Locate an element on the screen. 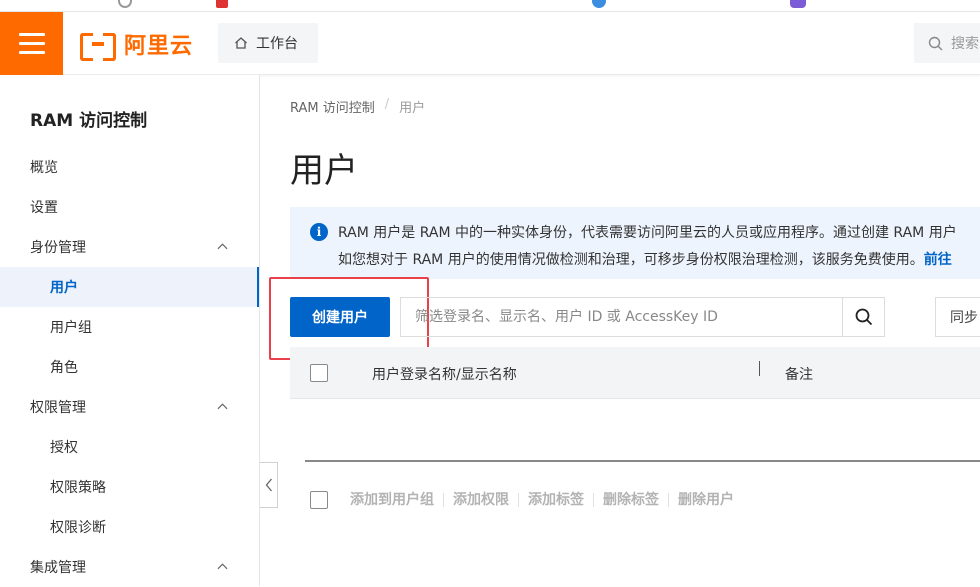  breadcrumb-root: RAM 访问控制 is located at coordinates (332, 106).